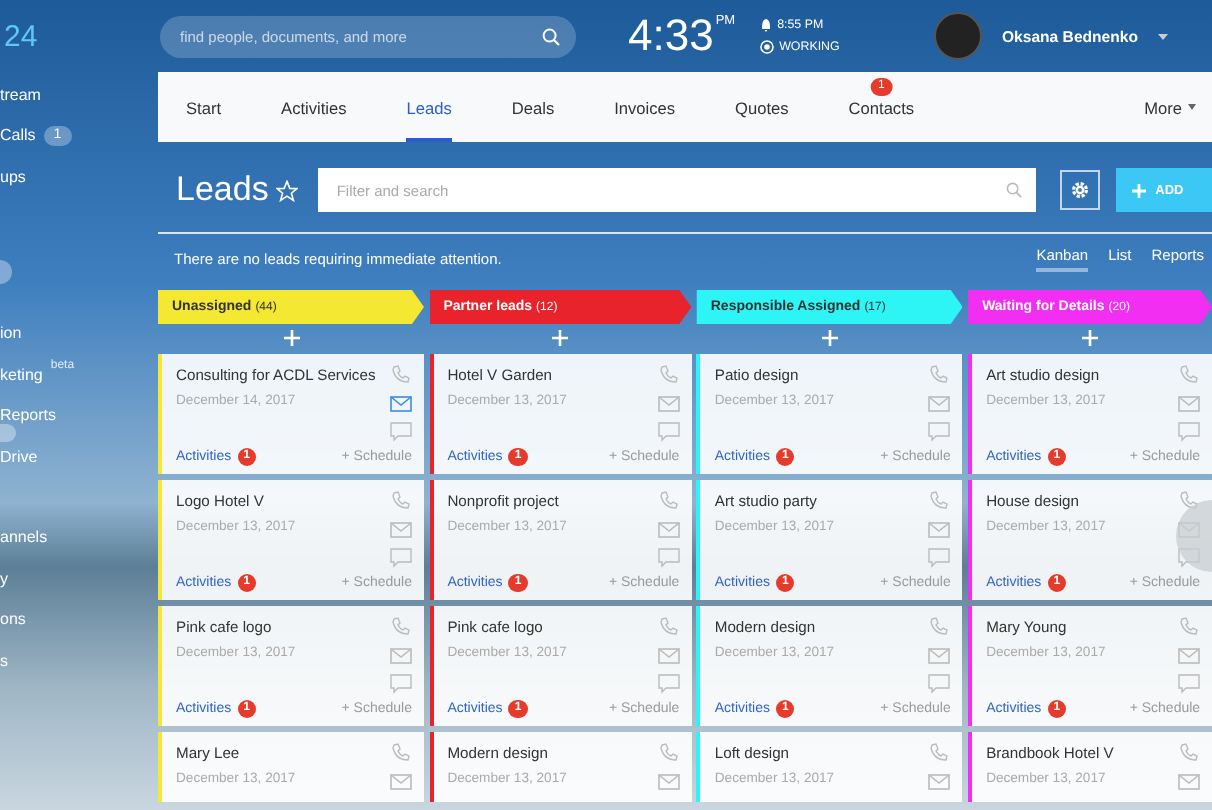 The height and width of the screenshot is (810, 1212). What do you see at coordinates (81, 40) in the screenshot?
I see `logo-text: 24` at bounding box center [81, 40].